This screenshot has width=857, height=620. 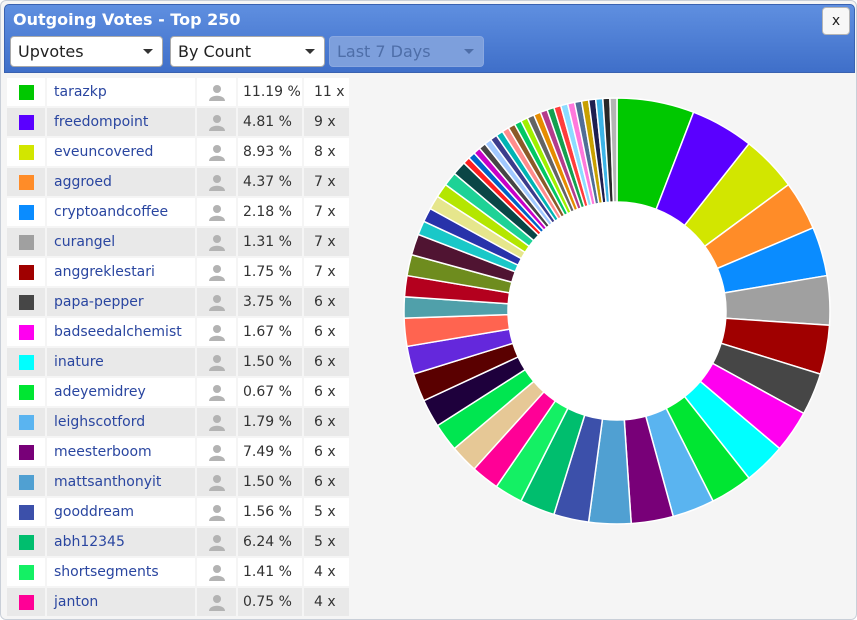 What do you see at coordinates (86, 51) in the screenshot?
I see `vote-type-select: Upvotes` at bounding box center [86, 51].